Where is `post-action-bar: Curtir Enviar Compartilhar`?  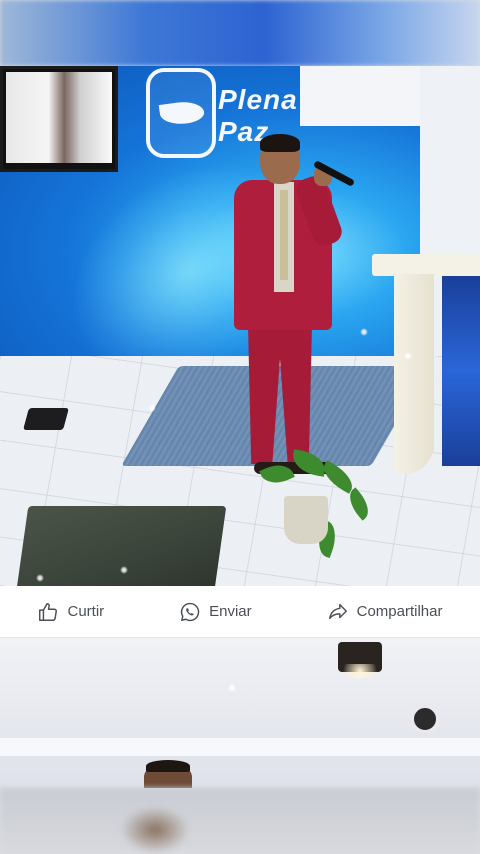 post-action-bar: Curtir Enviar Compartilhar is located at coordinates (240, 612).